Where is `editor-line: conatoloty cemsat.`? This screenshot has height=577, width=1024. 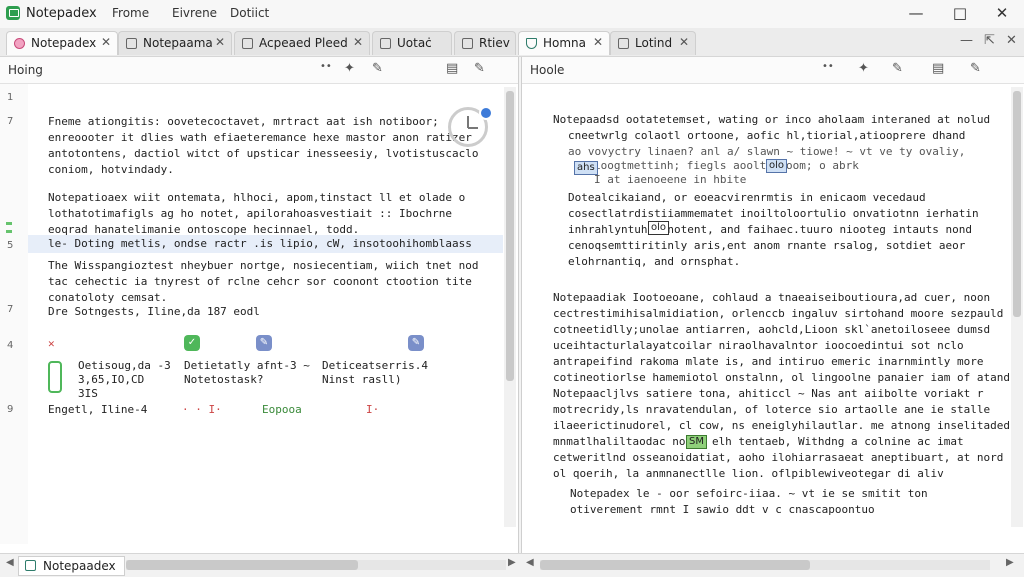 editor-line: conatoloty cemsat. is located at coordinates (107, 297).